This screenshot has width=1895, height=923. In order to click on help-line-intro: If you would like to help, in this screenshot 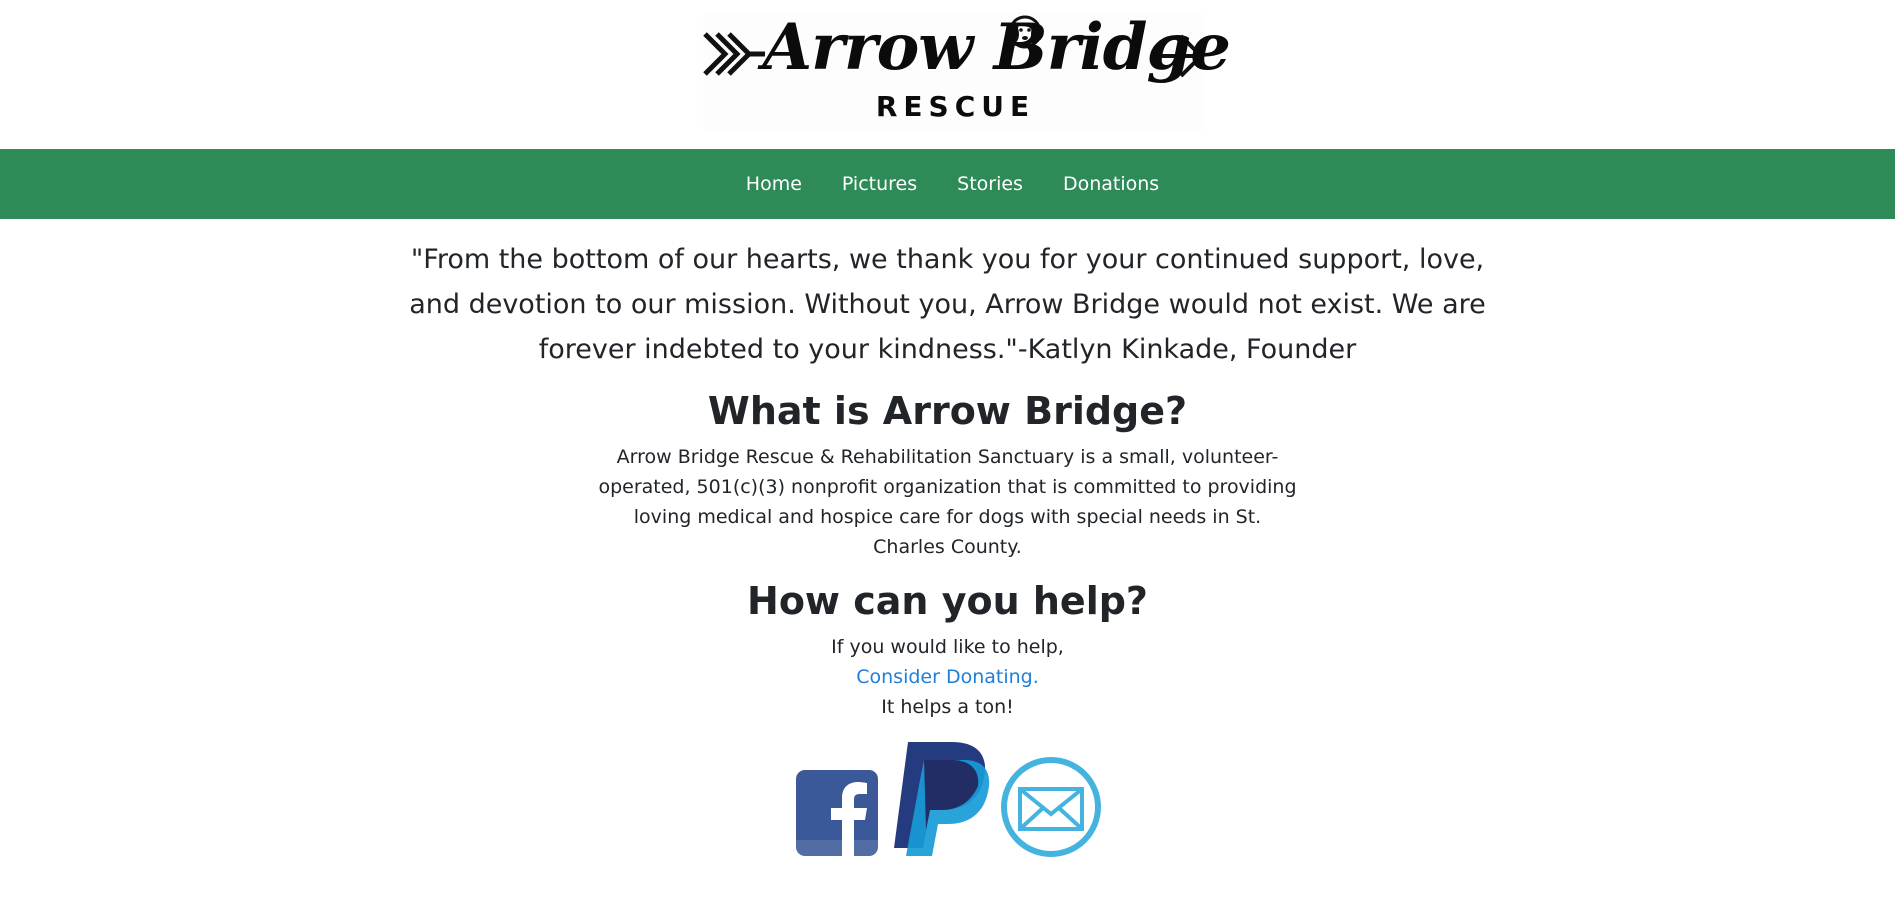, I will do `click(947, 647)`.